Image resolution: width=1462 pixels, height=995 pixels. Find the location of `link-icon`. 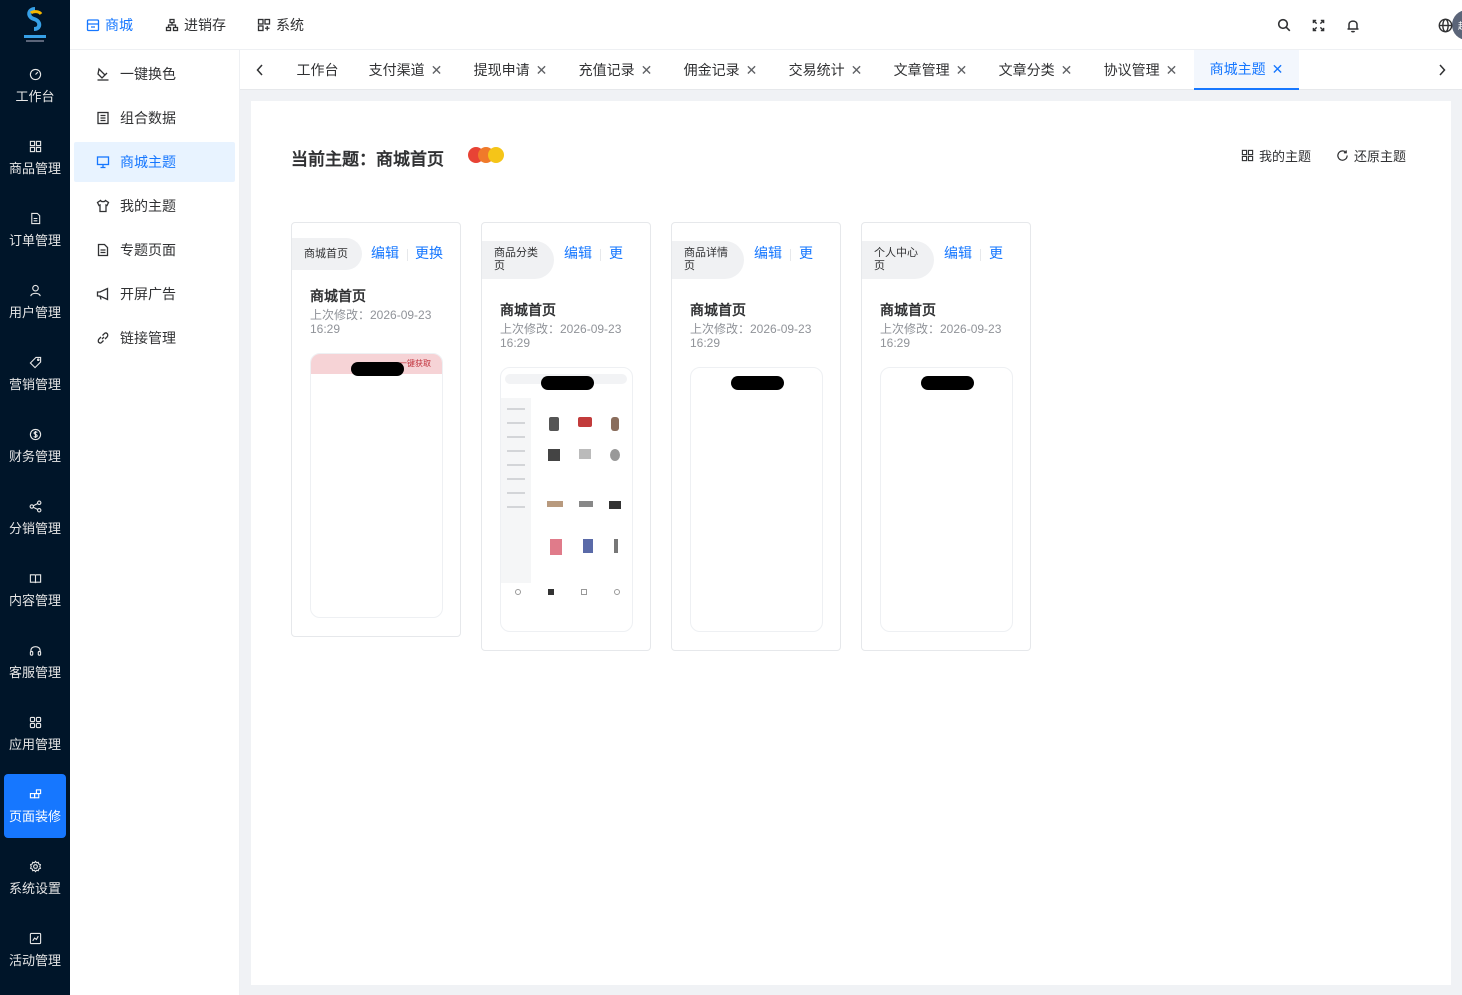

link-icon is located at coordinates (103, 338).